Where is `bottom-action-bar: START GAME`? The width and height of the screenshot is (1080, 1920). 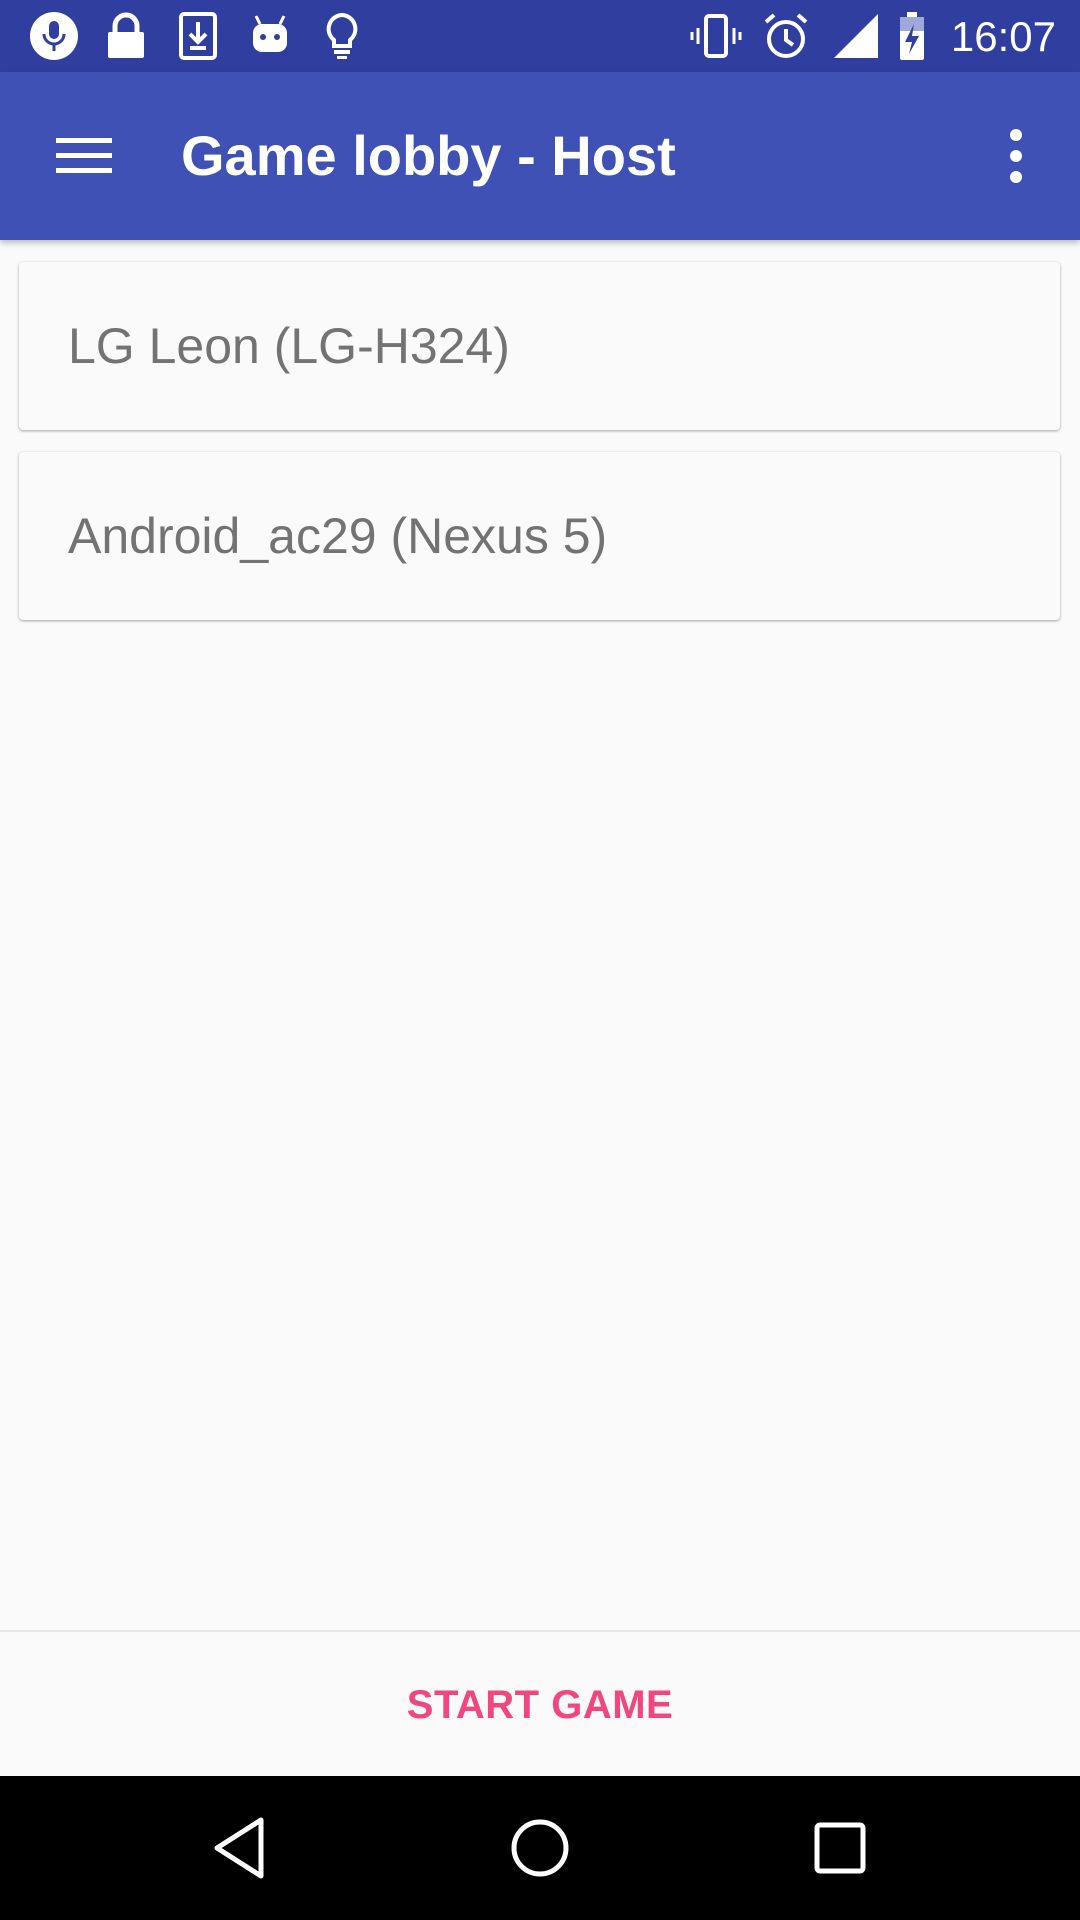
bottom-action-bar: START GAME is located at coordinates (540, 1704).